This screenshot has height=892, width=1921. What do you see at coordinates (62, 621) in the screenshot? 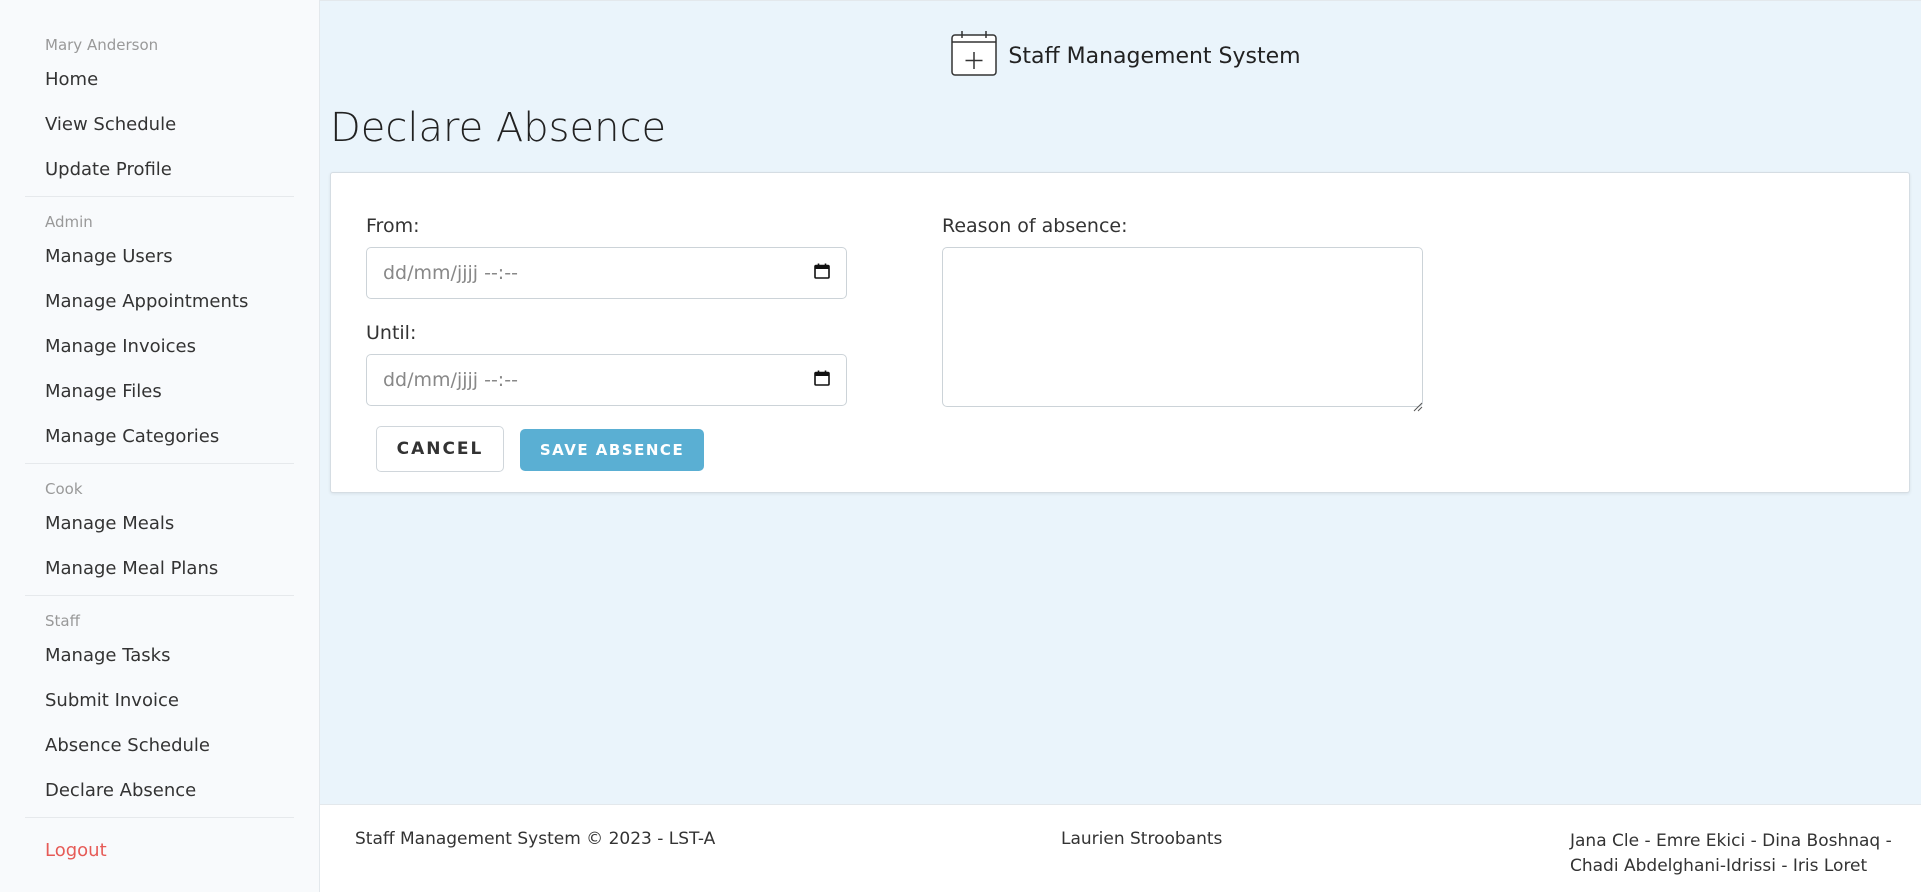
I see `sidebar-section-staff: Staff` at bounding box center [62, 621].